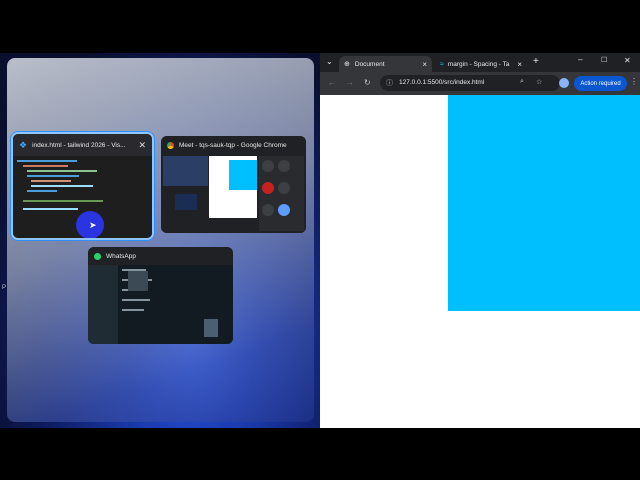 Image resolution: width=640 pixels, height=480 pixels. What do you see at coordinates (539, 82) in the screenshot?
I see `bookmark-star-icon: ☆` at bounding box center [539, 82].